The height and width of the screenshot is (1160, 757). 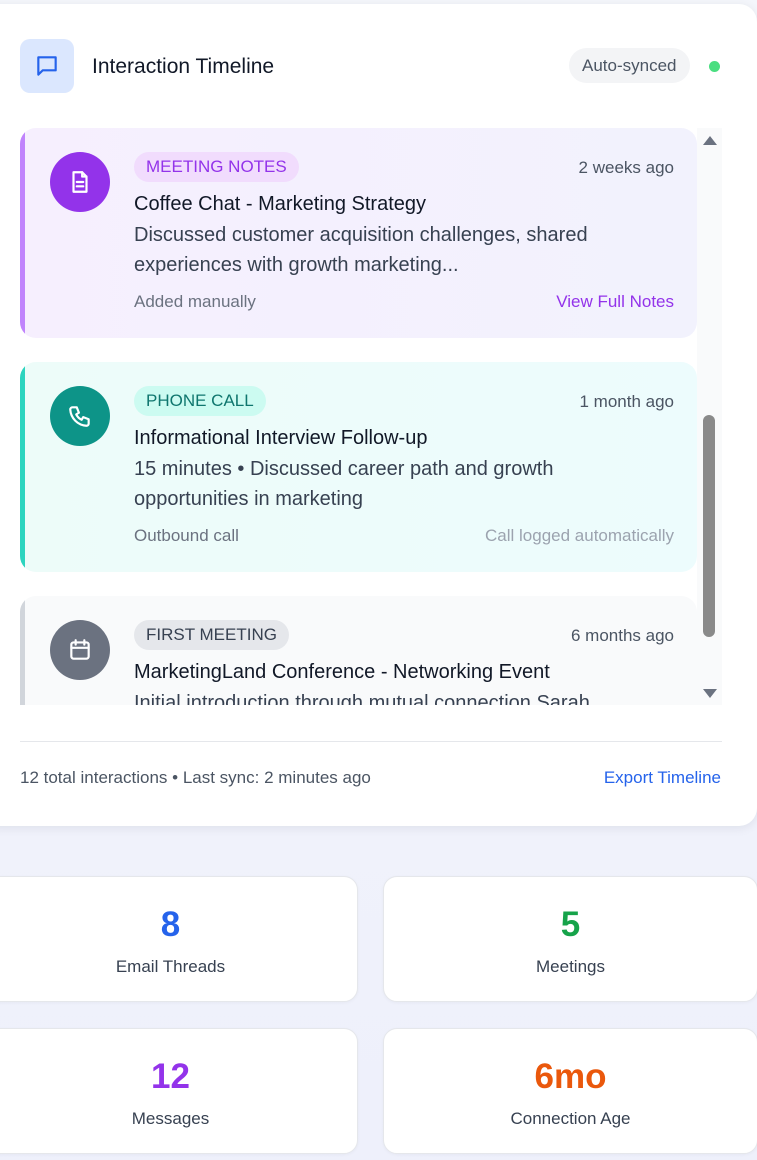 I want to click on view-full-notes-link: View Full Notes, so click(x=615, y=302).